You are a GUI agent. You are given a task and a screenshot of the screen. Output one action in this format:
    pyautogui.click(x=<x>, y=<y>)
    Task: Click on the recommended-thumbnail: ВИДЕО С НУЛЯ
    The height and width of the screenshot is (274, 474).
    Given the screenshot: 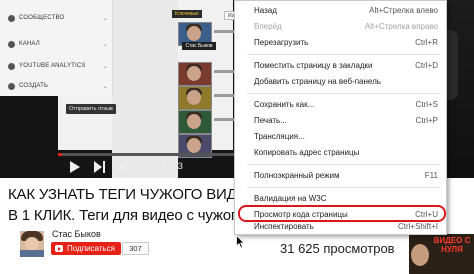 What is the action you would take?
    pyautogui.click(x=441, y=254)
    